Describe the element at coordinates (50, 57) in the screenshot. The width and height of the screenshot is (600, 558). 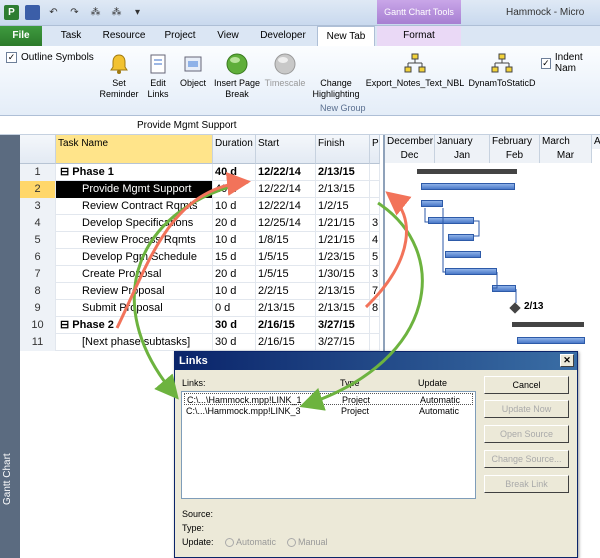
I see `outline-symbols-option: ✓ Outline Symbols` at that location.